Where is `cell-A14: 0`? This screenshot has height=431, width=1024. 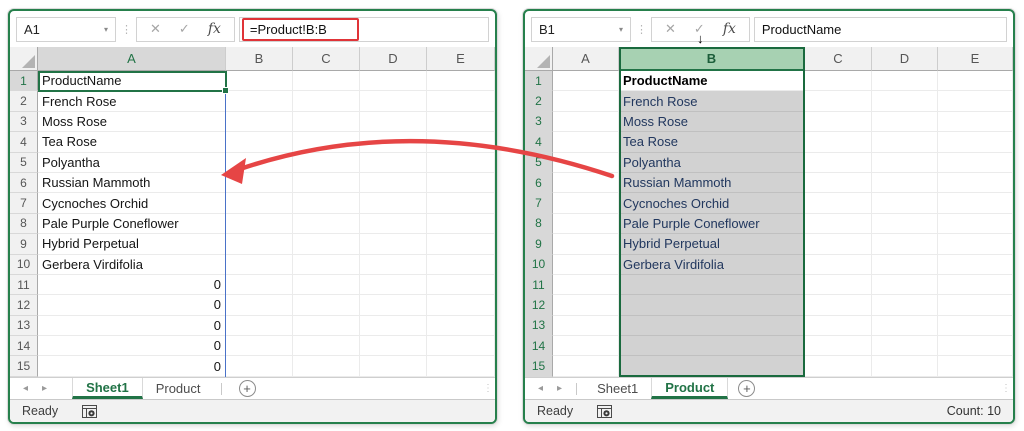
cell-A14: 0 is located at coordinates (132, 346).